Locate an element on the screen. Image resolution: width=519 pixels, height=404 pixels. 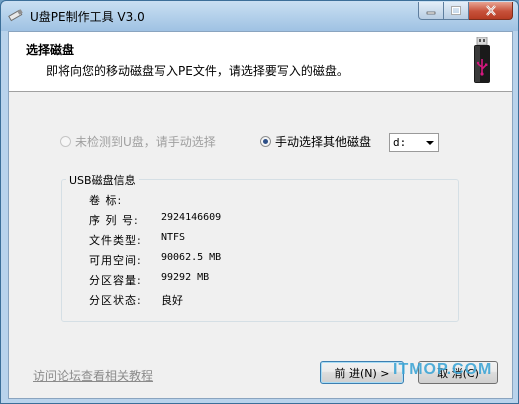
window-controls is located at coordinates (465, 11).